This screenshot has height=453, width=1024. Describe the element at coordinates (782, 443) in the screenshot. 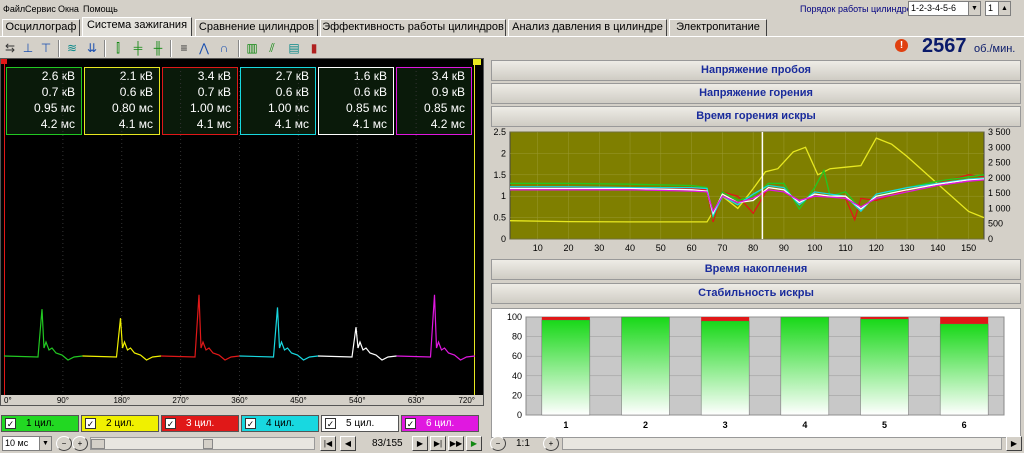

I see `chart-scroll-track` at that location.